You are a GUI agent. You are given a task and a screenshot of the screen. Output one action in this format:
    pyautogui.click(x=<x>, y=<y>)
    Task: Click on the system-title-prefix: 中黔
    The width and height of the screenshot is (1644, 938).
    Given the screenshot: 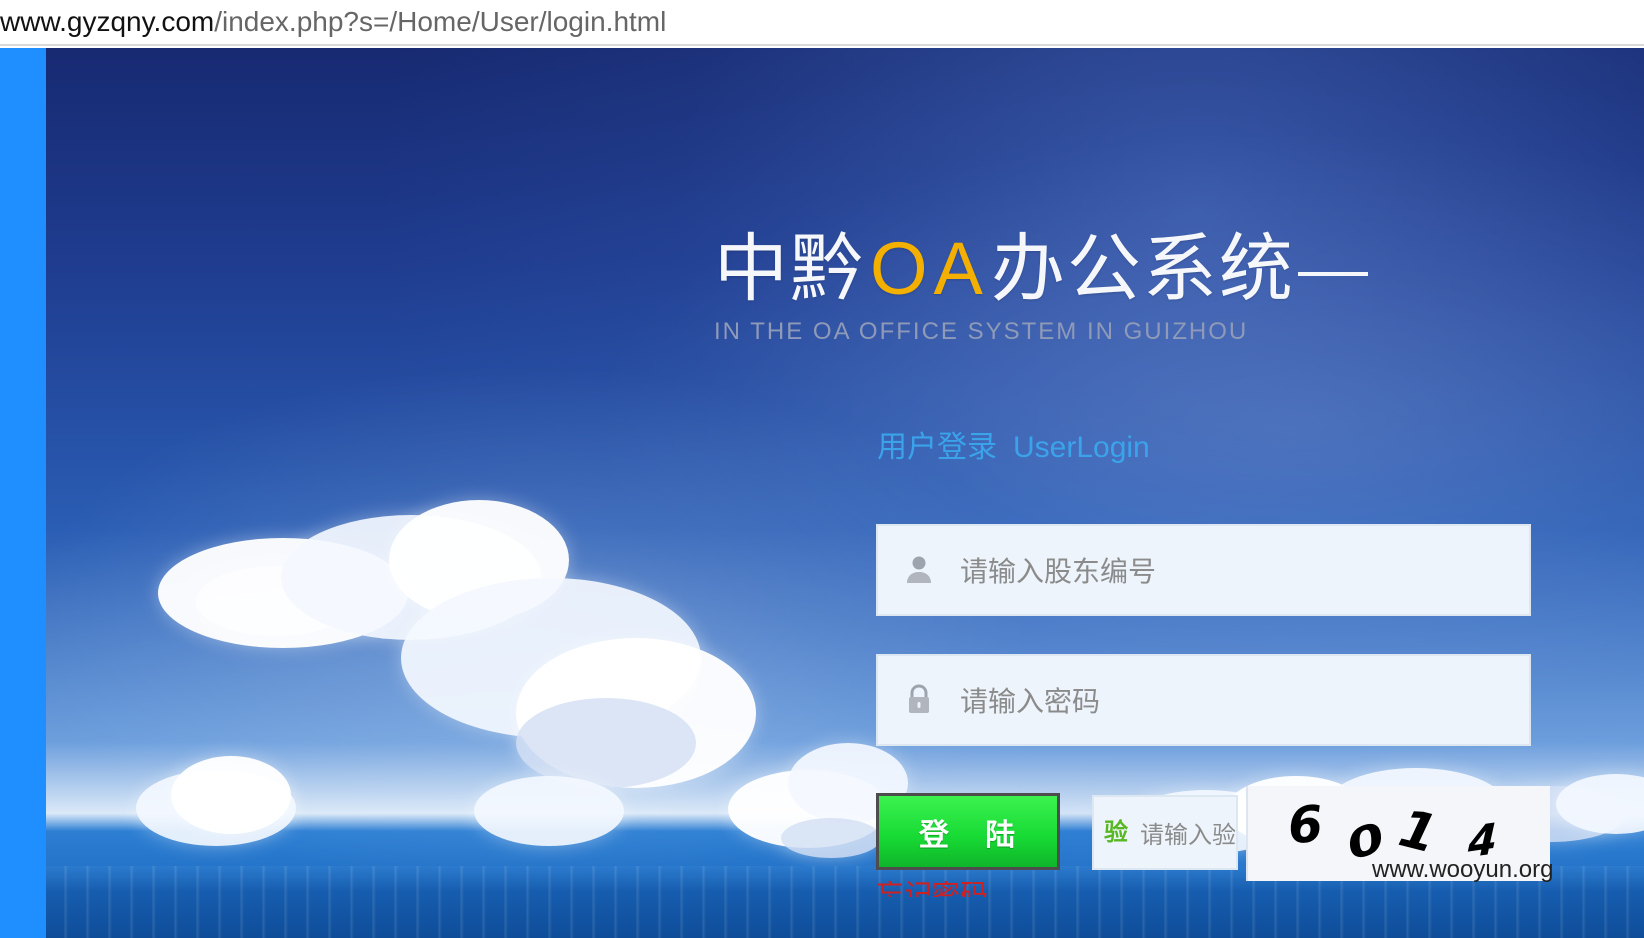 What is the action you would take?
    pyautogui.click(x=790, y=268)
    